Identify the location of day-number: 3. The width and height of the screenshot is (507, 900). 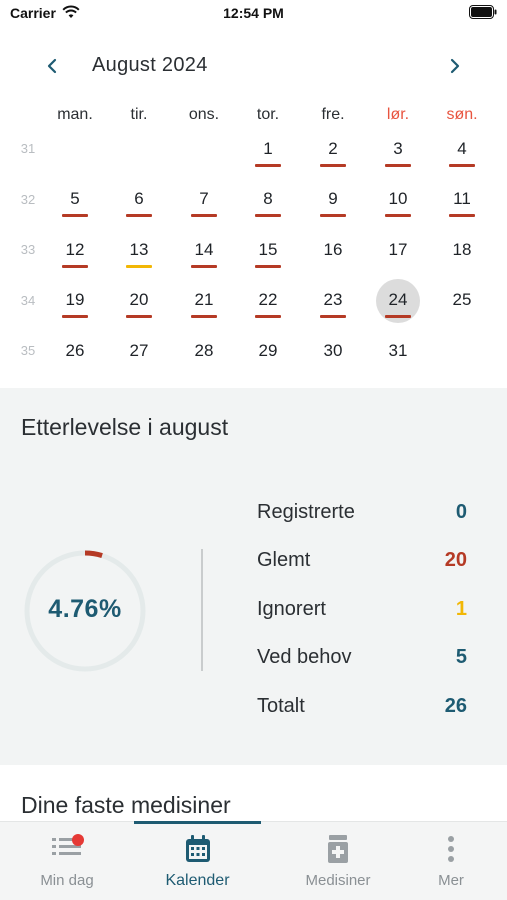
(398, 148).